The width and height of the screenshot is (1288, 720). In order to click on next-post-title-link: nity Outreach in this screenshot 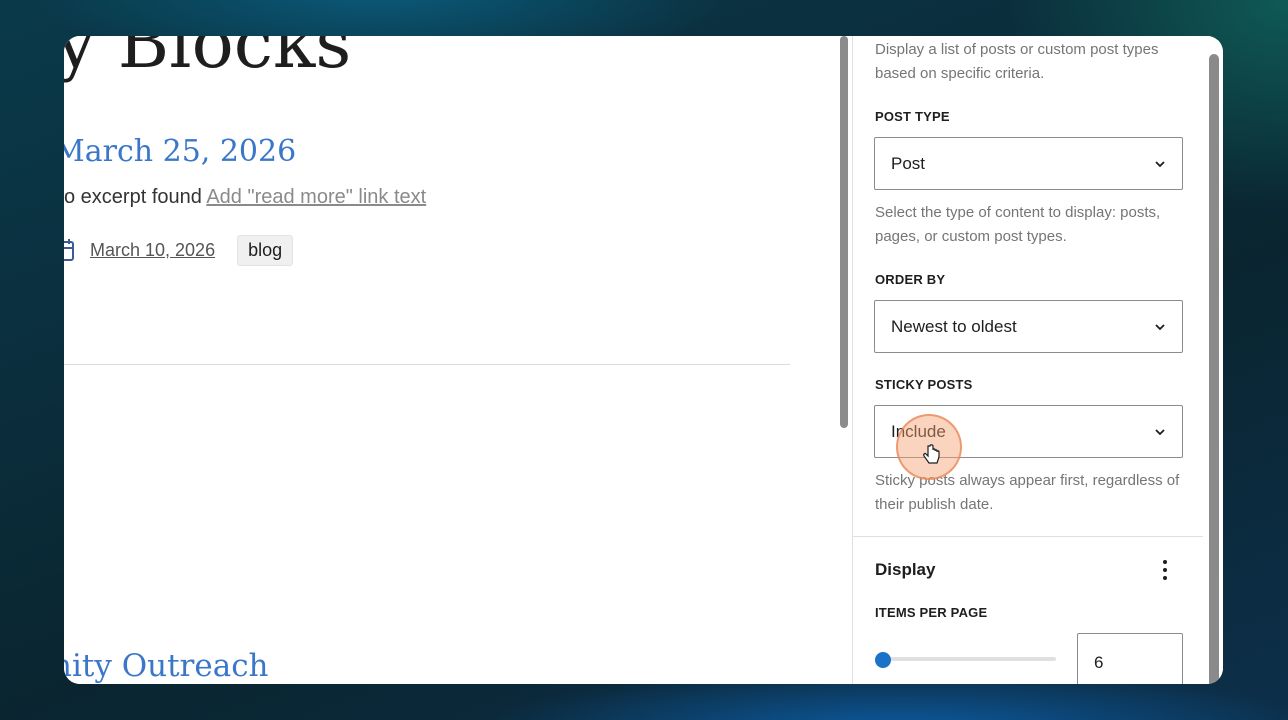, I will do `click(166, 666)`.